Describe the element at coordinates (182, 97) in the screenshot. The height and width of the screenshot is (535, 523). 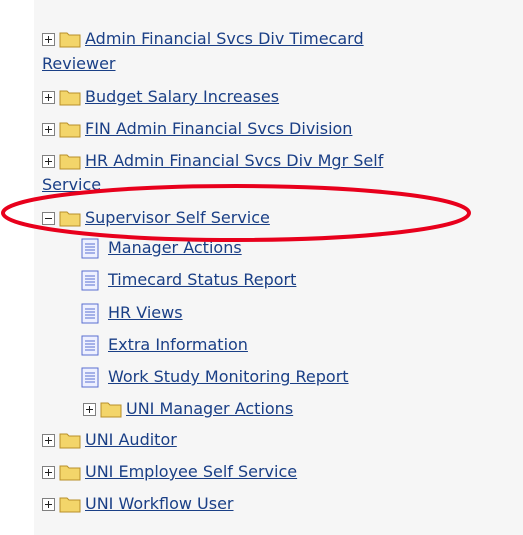
I see `budget-salary-link: Budget Salary Increases` at that location.